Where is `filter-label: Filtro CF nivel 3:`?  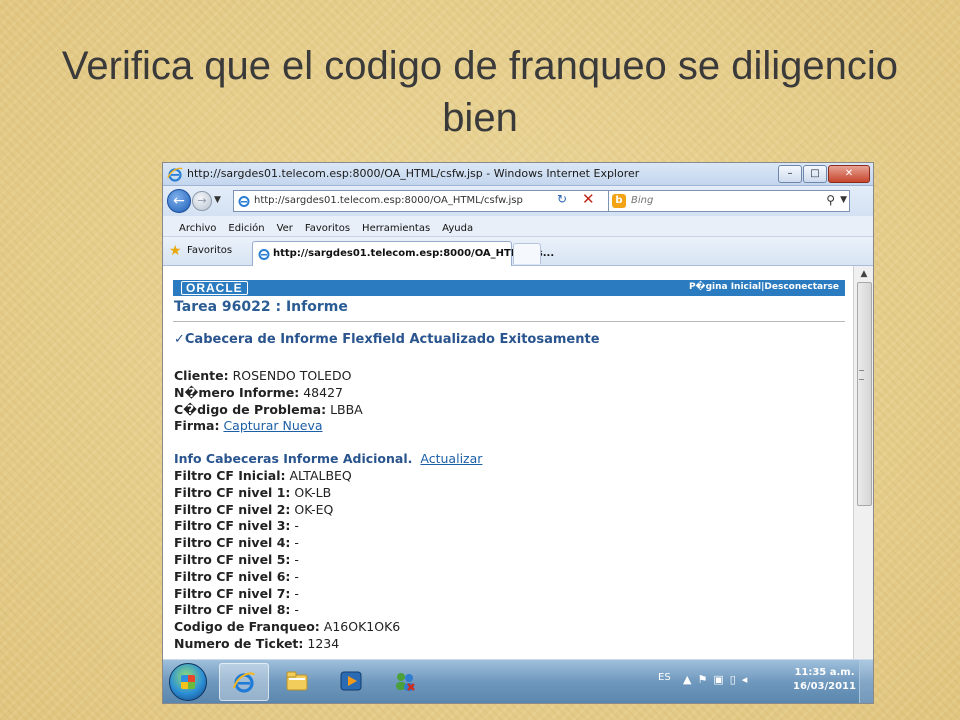 filter-label: Filtro CF nivel 3: is located at coordinates (232, 526).